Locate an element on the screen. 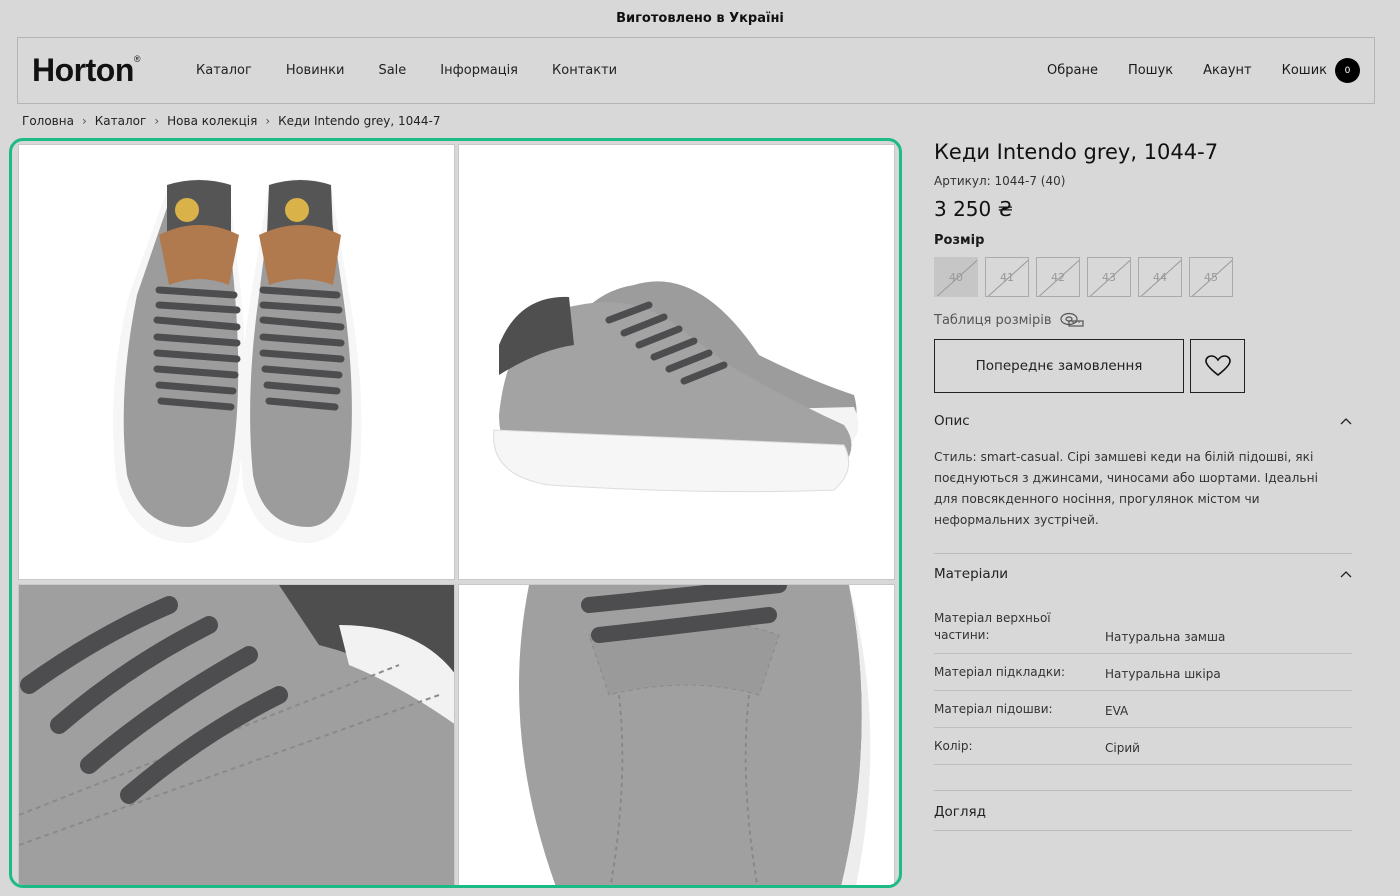 Image resolution: width=1400 pixels, height=896 pixels. materials-accordion-header: Матеріали is located at coordinates (1143, 567).